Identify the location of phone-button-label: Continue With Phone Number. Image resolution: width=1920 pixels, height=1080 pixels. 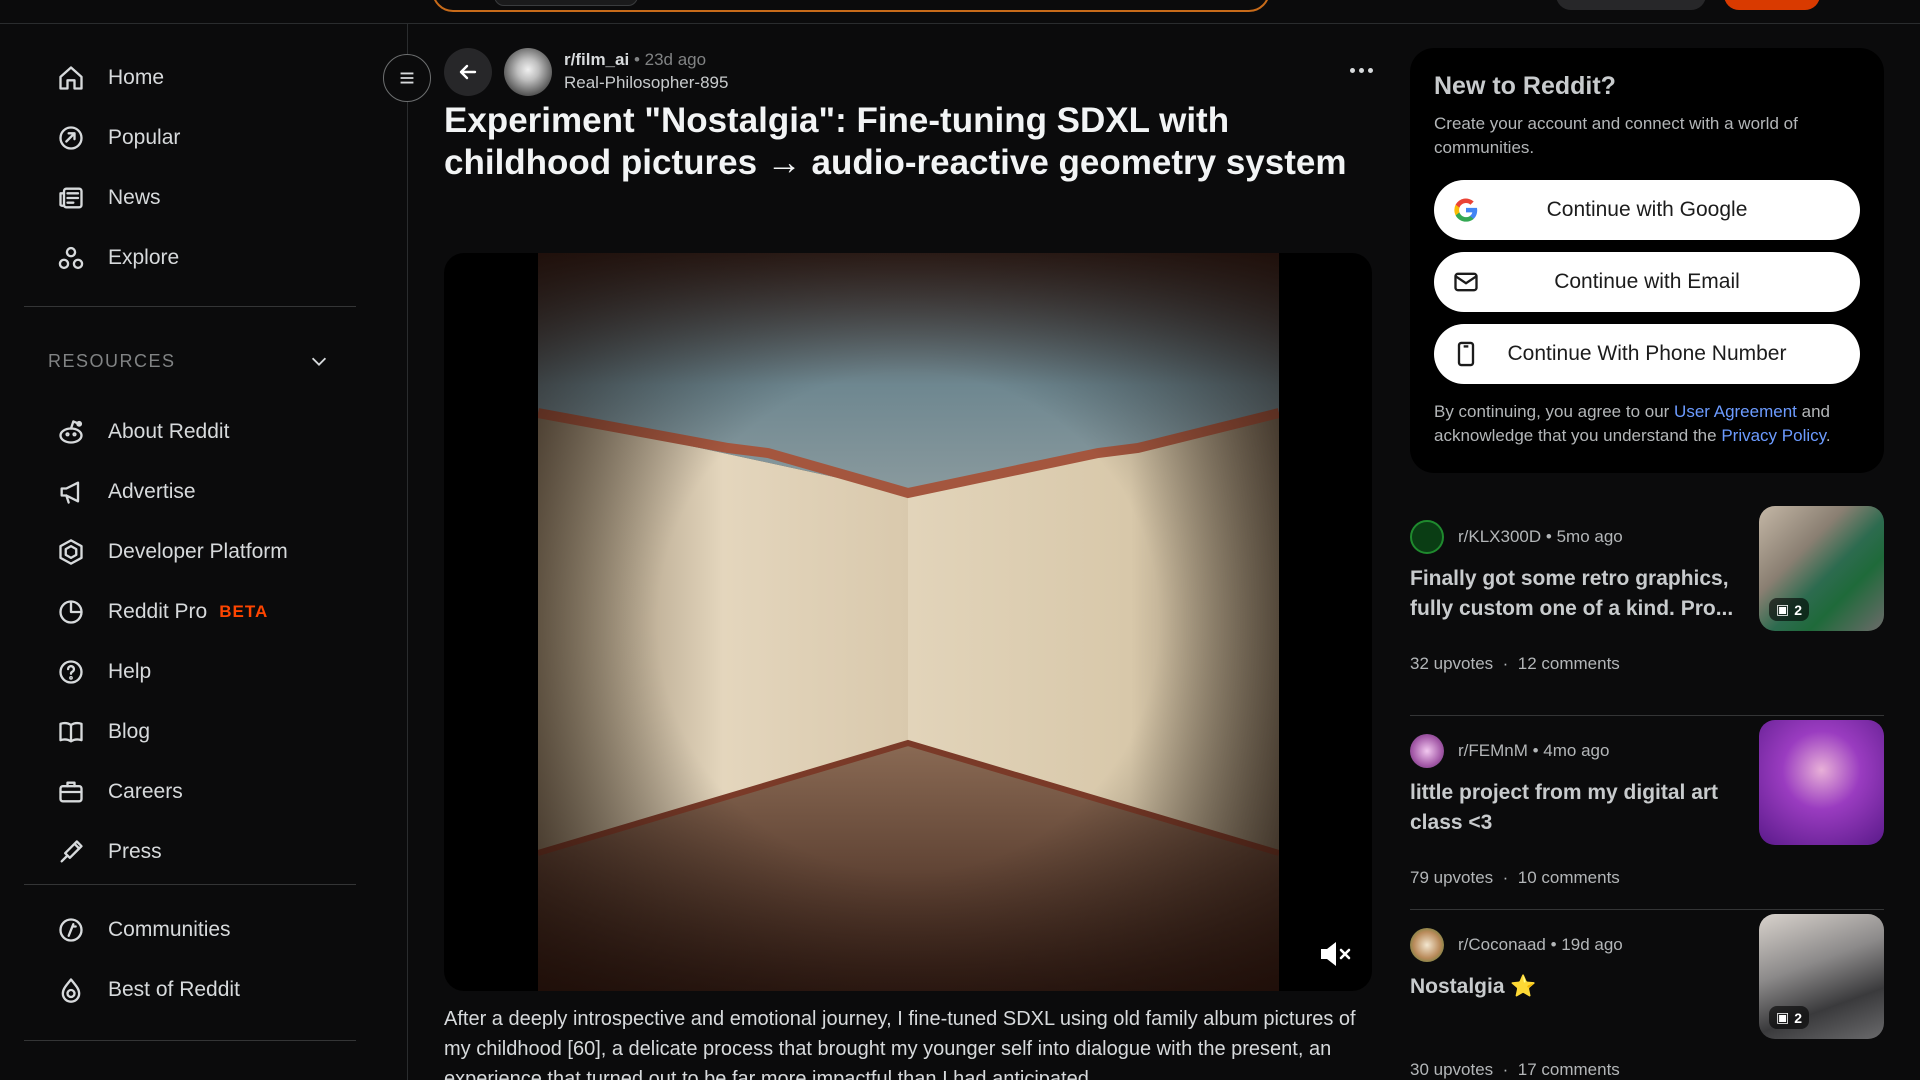
(1647, 353).